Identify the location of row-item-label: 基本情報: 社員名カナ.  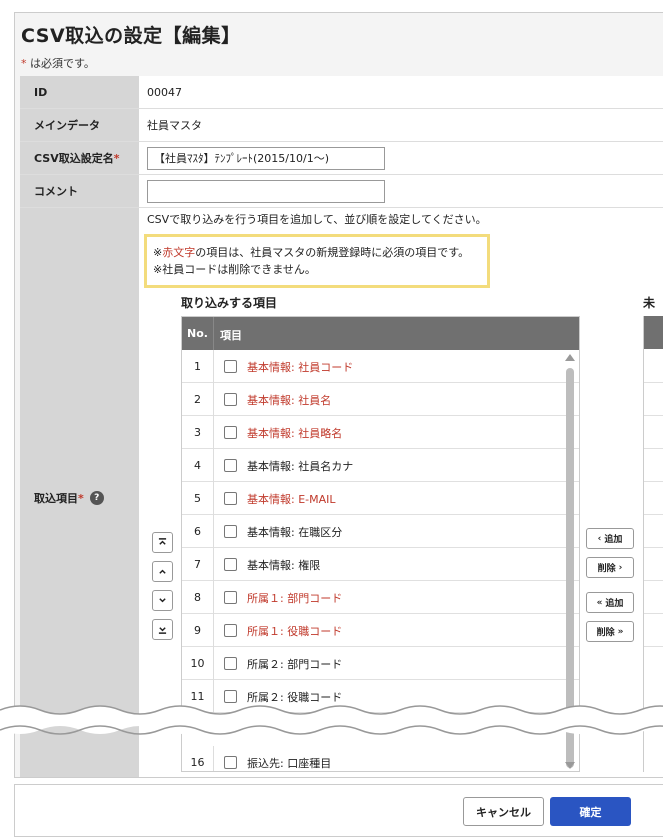
(300, 466).